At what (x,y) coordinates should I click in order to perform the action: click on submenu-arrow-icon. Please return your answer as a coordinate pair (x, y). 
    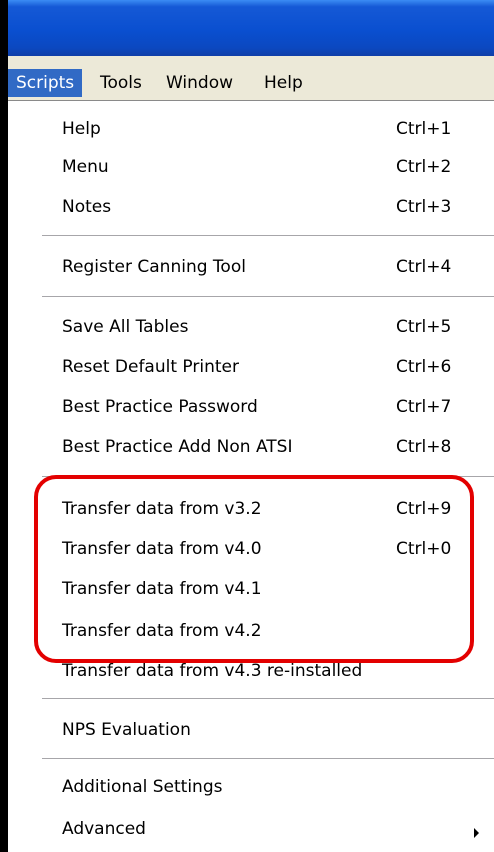
    Looking at the image, I should click on (476, 833).